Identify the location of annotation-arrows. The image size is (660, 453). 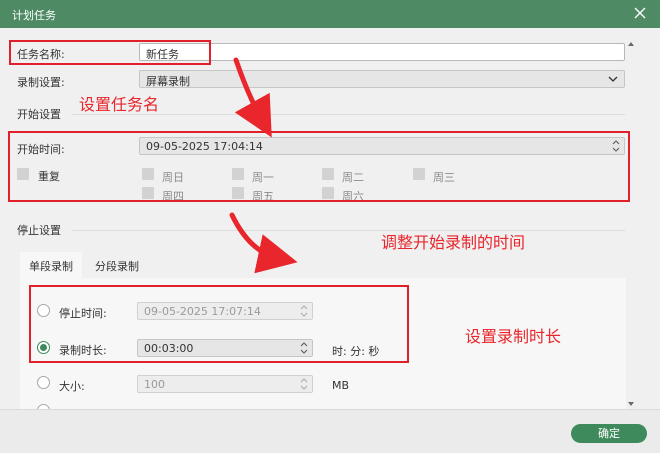
(263, 165).